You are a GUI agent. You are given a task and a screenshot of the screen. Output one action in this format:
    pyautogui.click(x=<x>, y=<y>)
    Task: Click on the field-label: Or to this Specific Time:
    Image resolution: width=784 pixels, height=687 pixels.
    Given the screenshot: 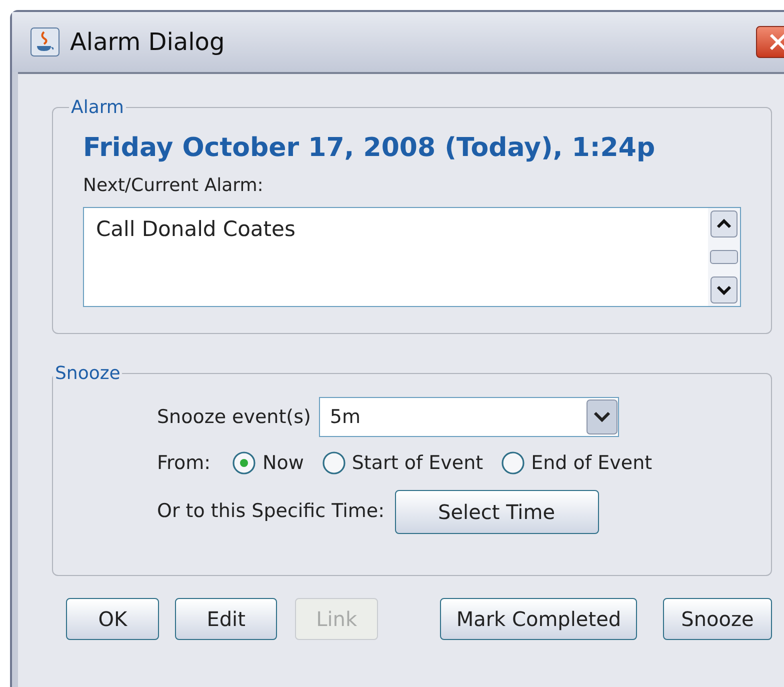 What is the action you would take?
    pyautogui.click(x=271, y=511)
    